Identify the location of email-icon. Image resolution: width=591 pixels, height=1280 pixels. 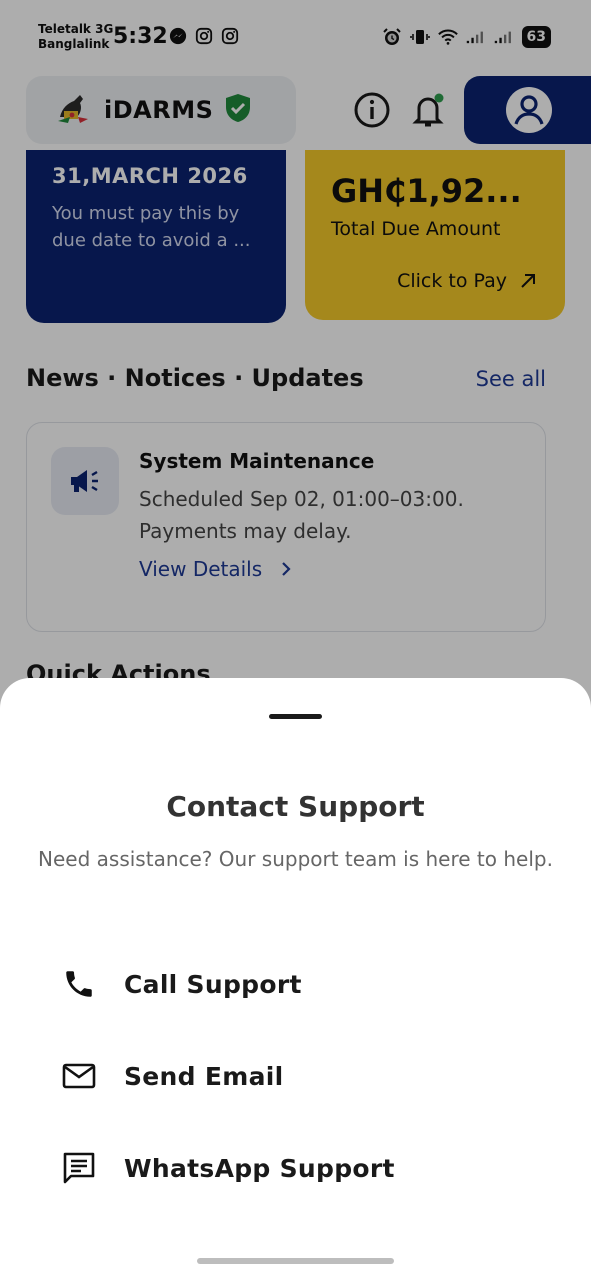
(79, 1076).